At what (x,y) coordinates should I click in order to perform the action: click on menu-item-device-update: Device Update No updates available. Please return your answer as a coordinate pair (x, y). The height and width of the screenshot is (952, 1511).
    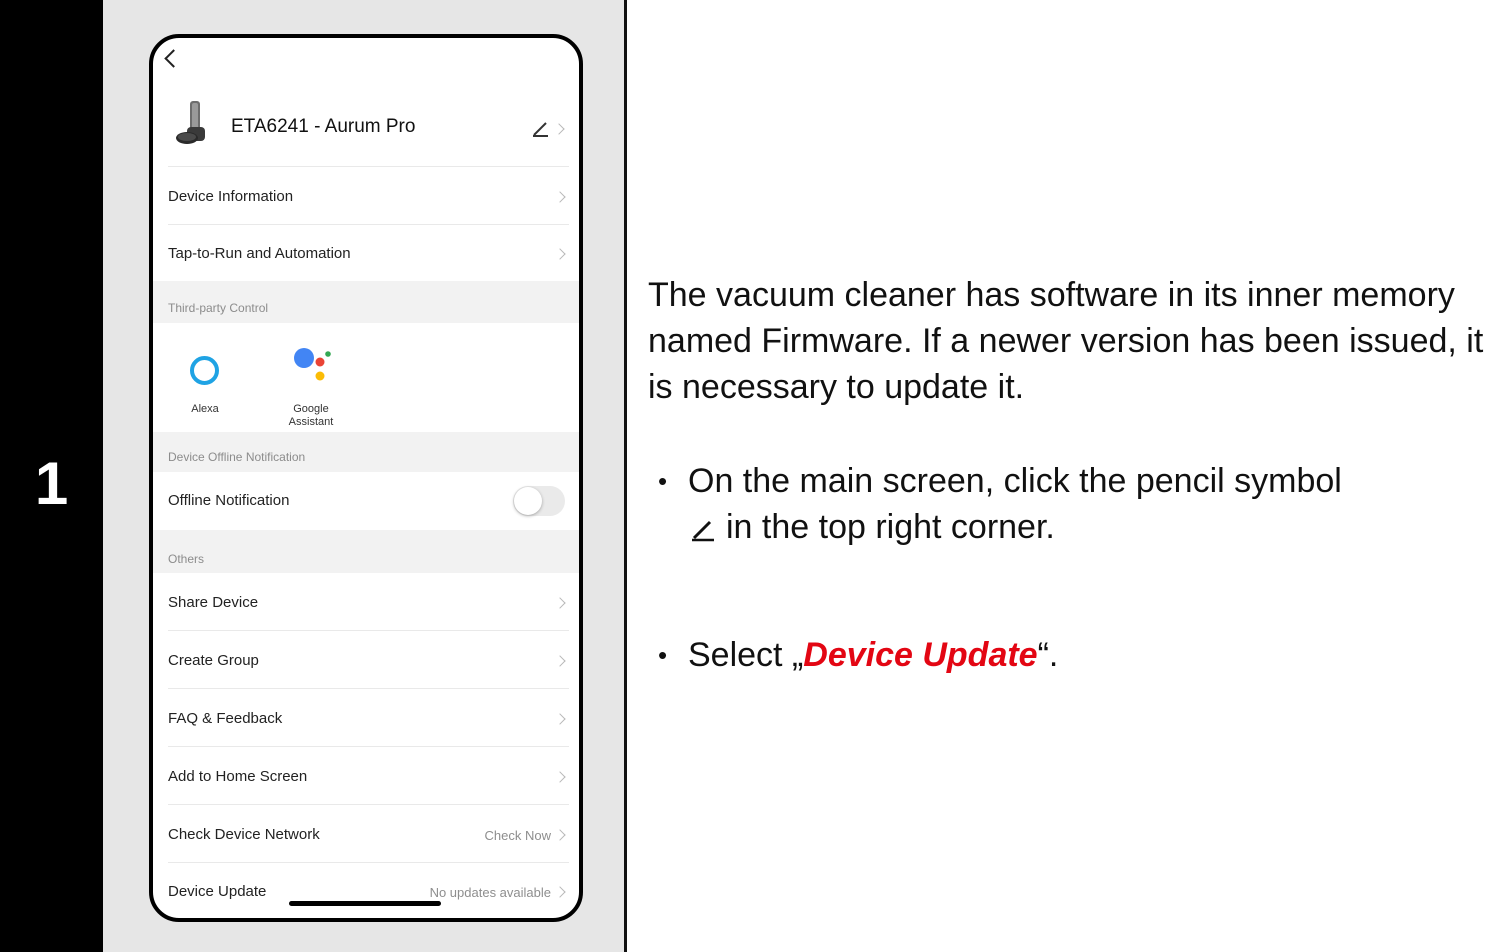
    Looking at the image, I should click on (366, 890).